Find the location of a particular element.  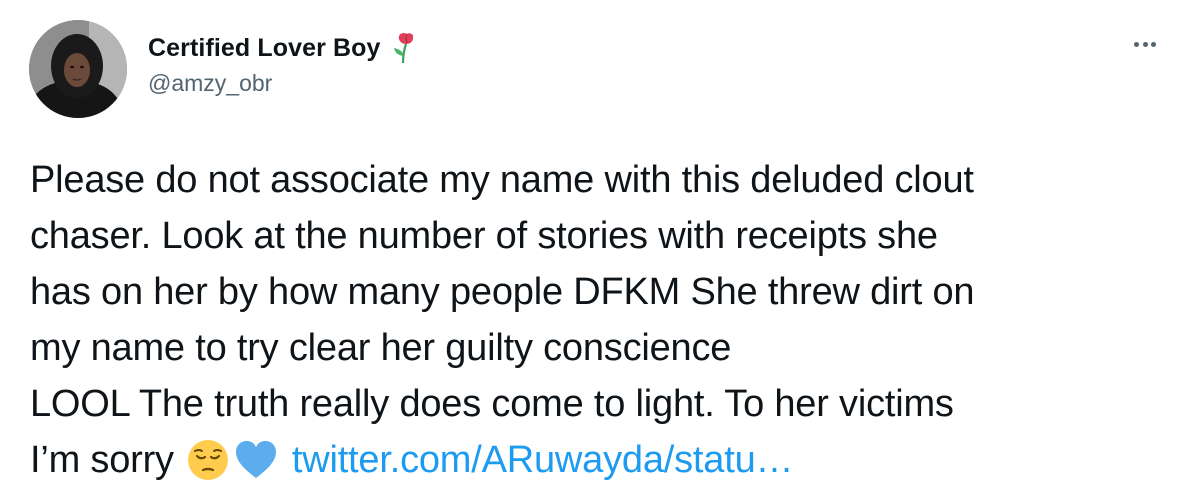

handle: @amzy_obr is located at coordinates (282, 83).